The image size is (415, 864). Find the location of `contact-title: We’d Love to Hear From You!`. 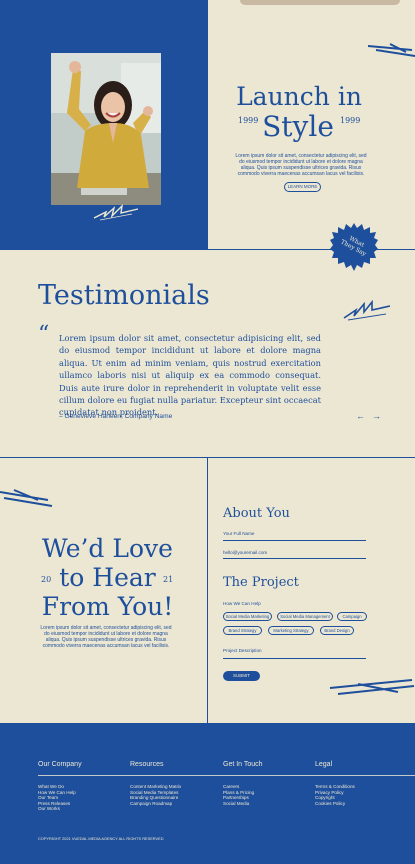

contact-title: We’d Love to Hear From You! is located at coordinates (107, 577).